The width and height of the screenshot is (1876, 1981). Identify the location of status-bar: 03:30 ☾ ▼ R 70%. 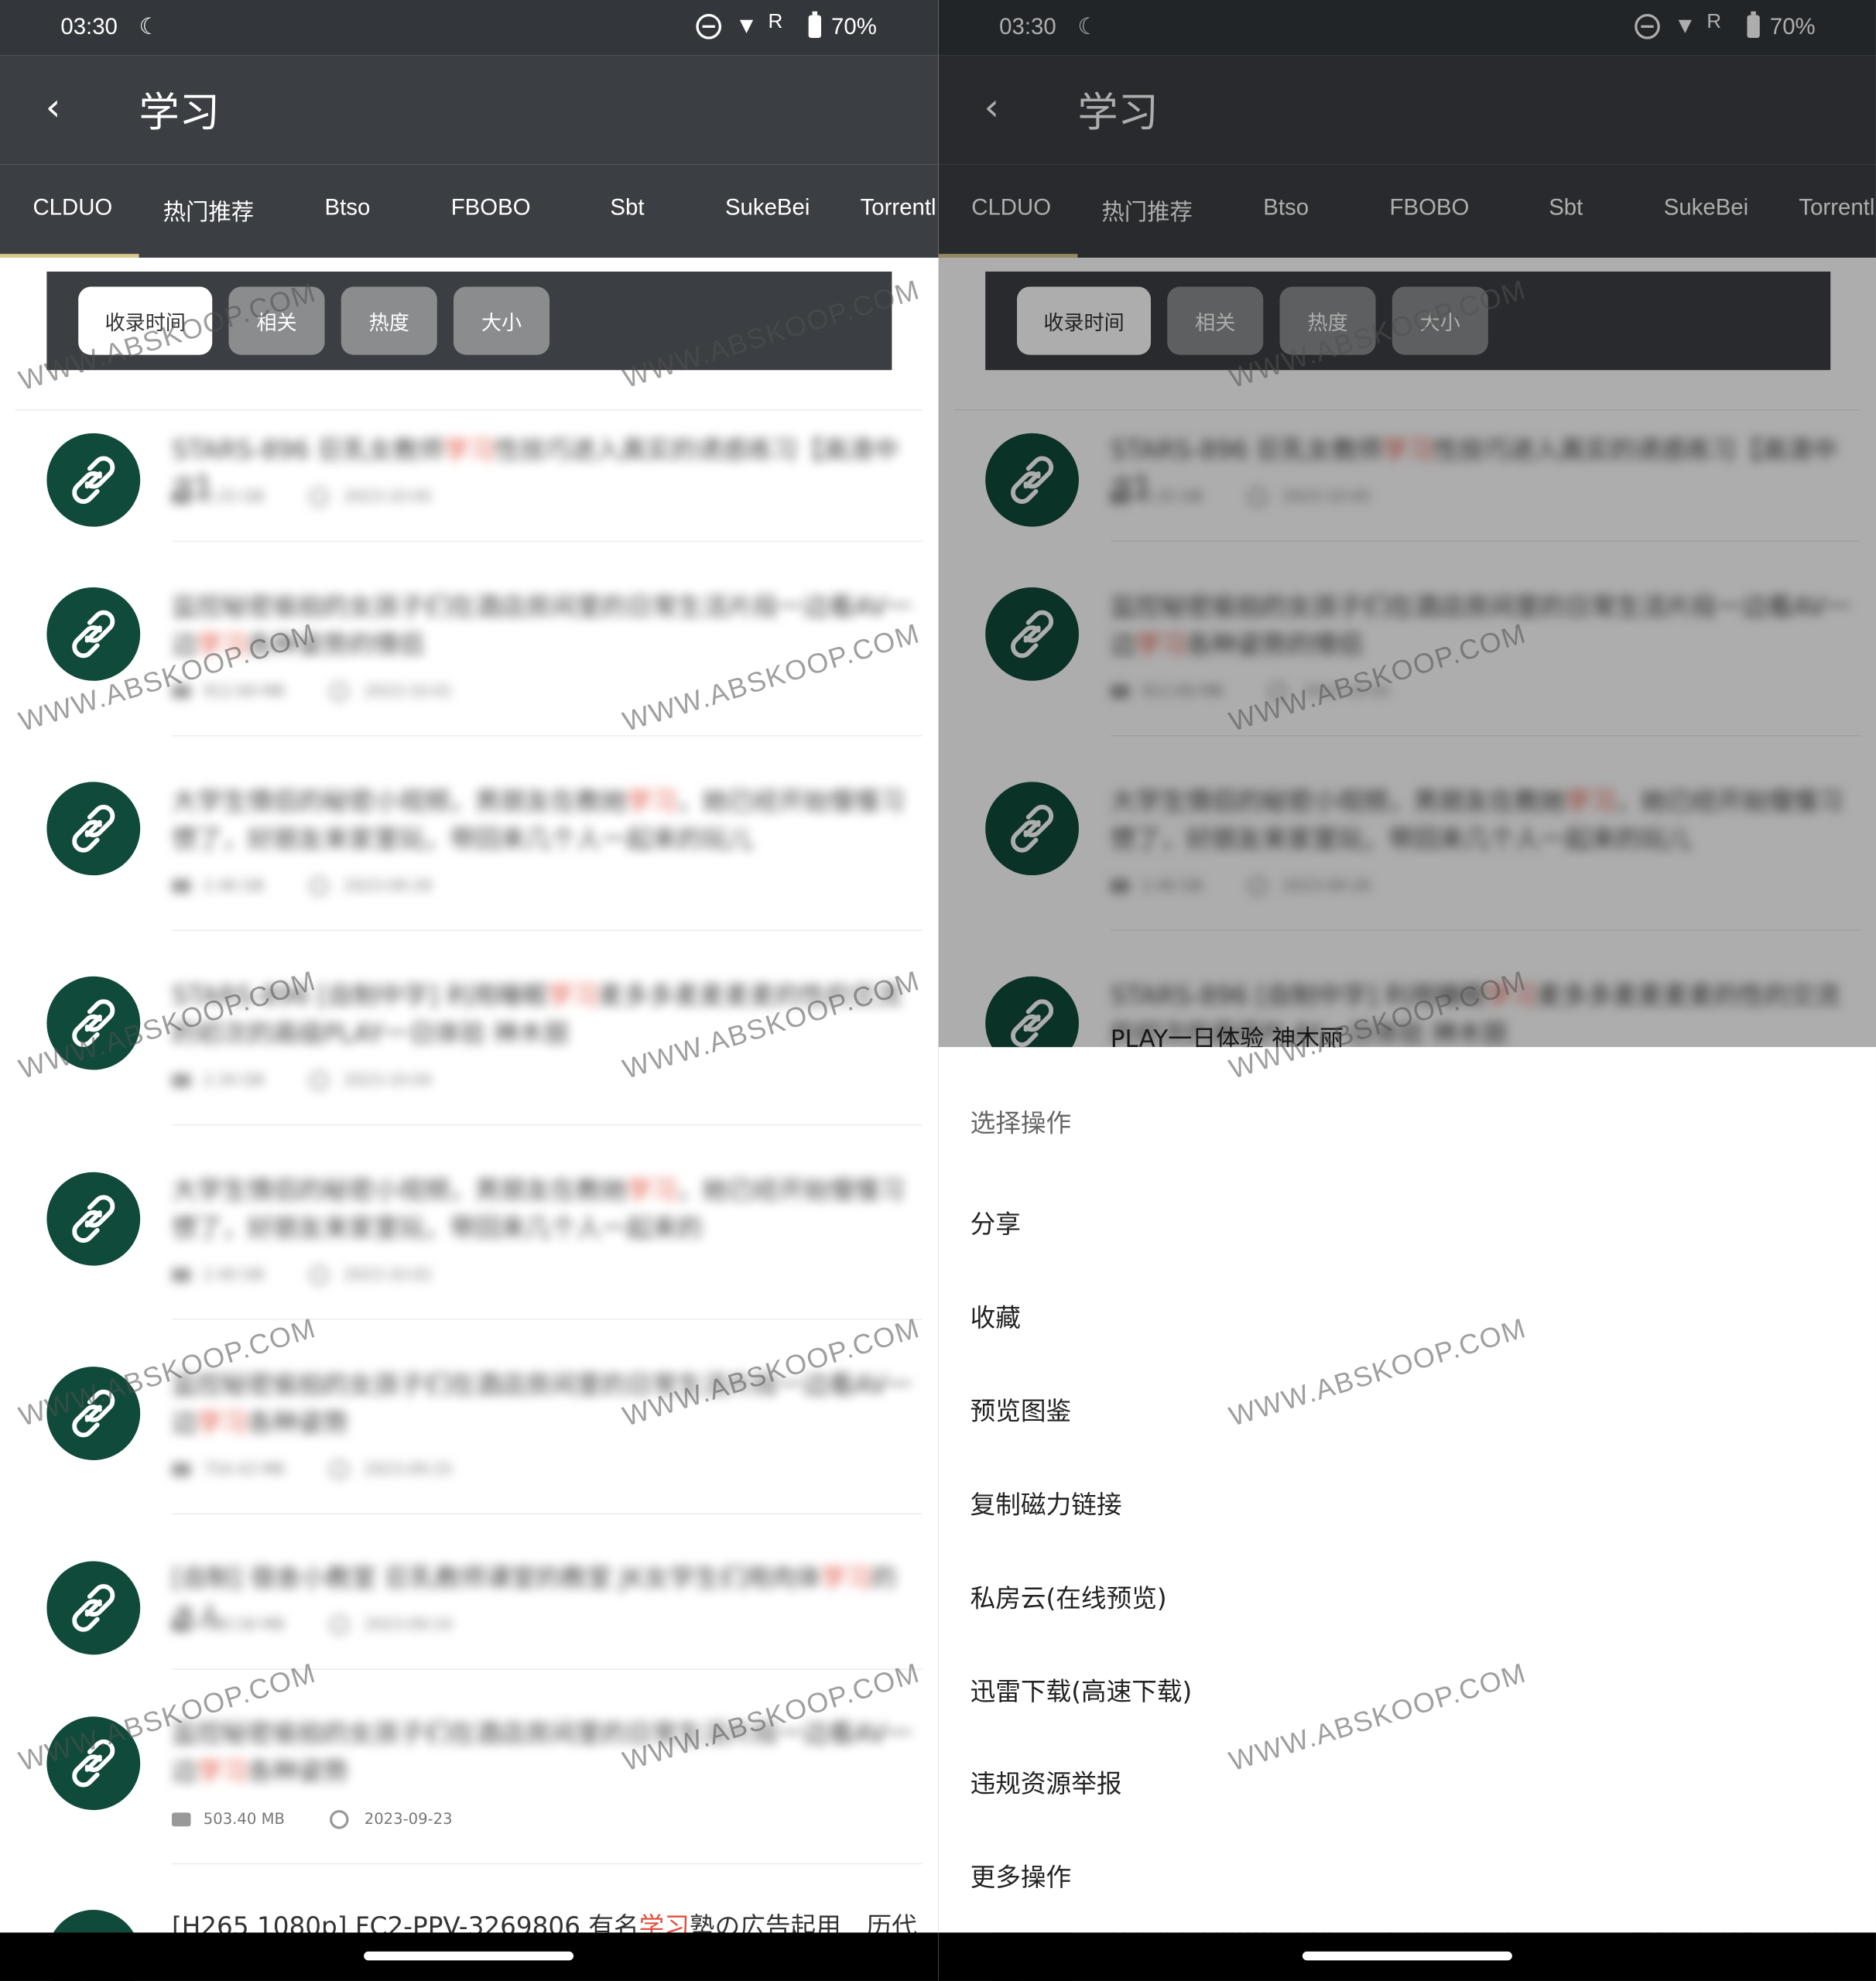
(469, 28).